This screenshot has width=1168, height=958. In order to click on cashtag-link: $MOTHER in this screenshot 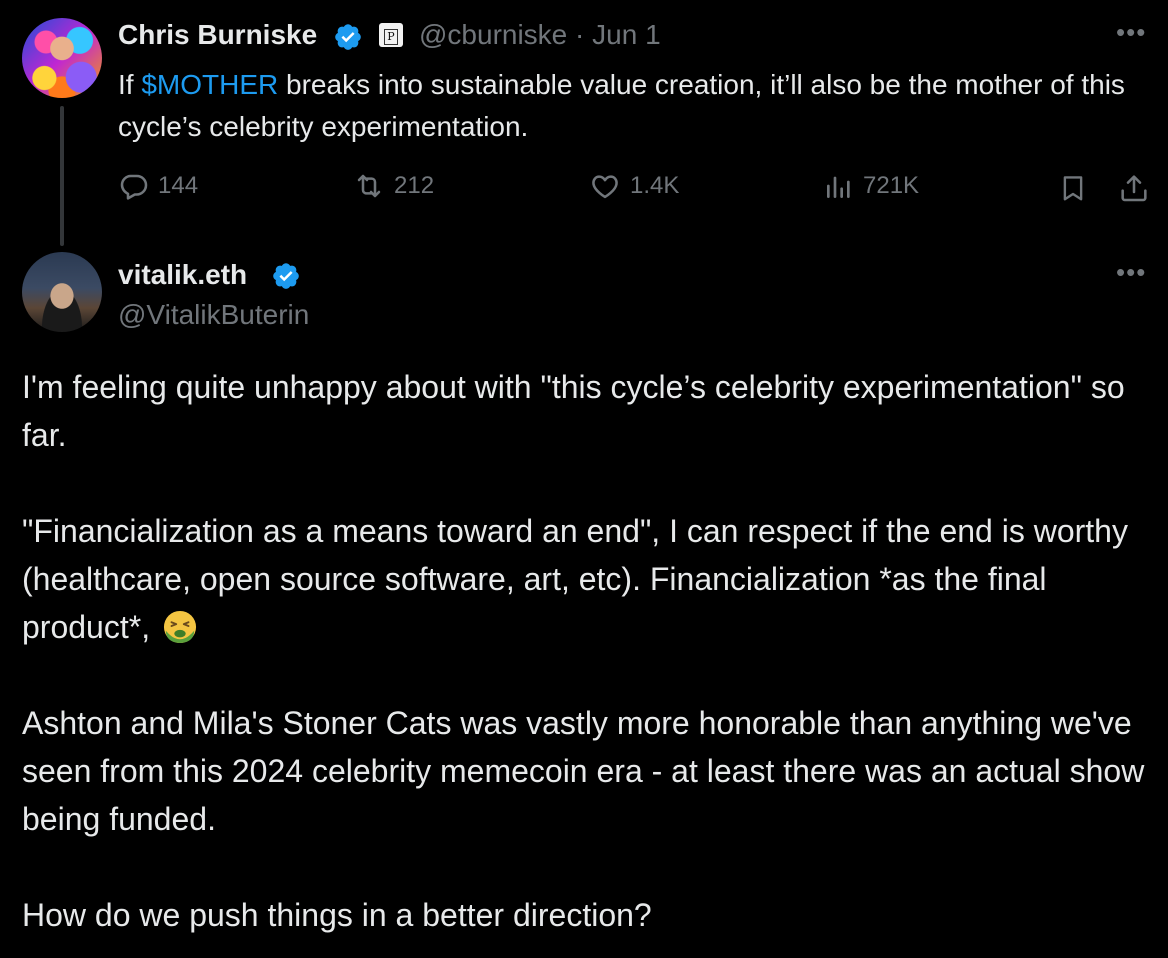, I will do `click(209, 84)`.